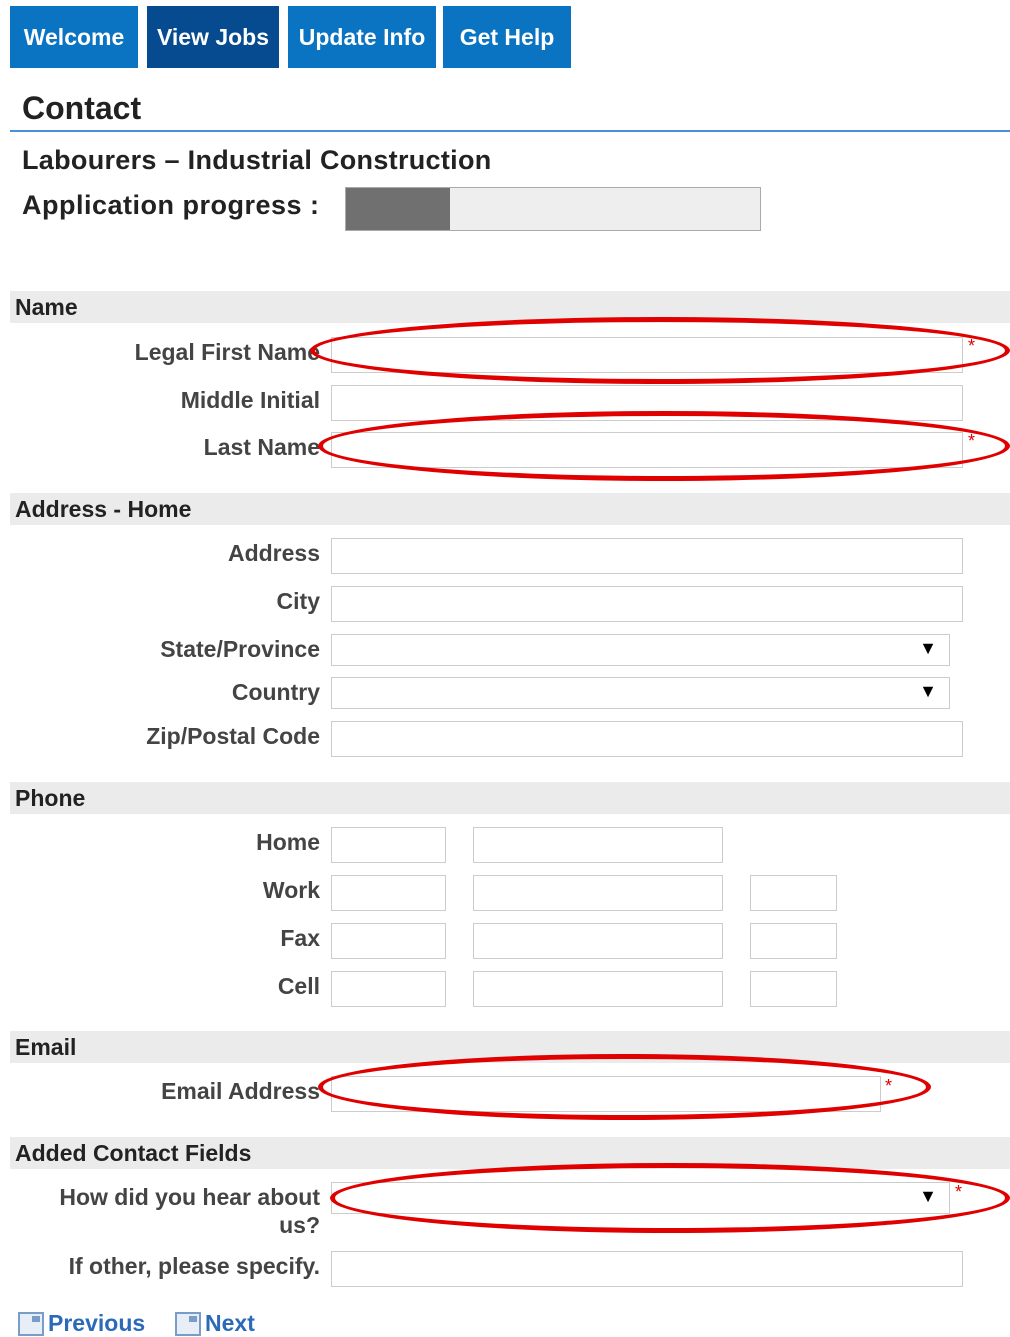 The height and width of the screenshot is (1337, 1010). What do you see at coordinates (598, 941) in the screenshot?
I see `phone-fax-number` at bounding box center [598, 941].